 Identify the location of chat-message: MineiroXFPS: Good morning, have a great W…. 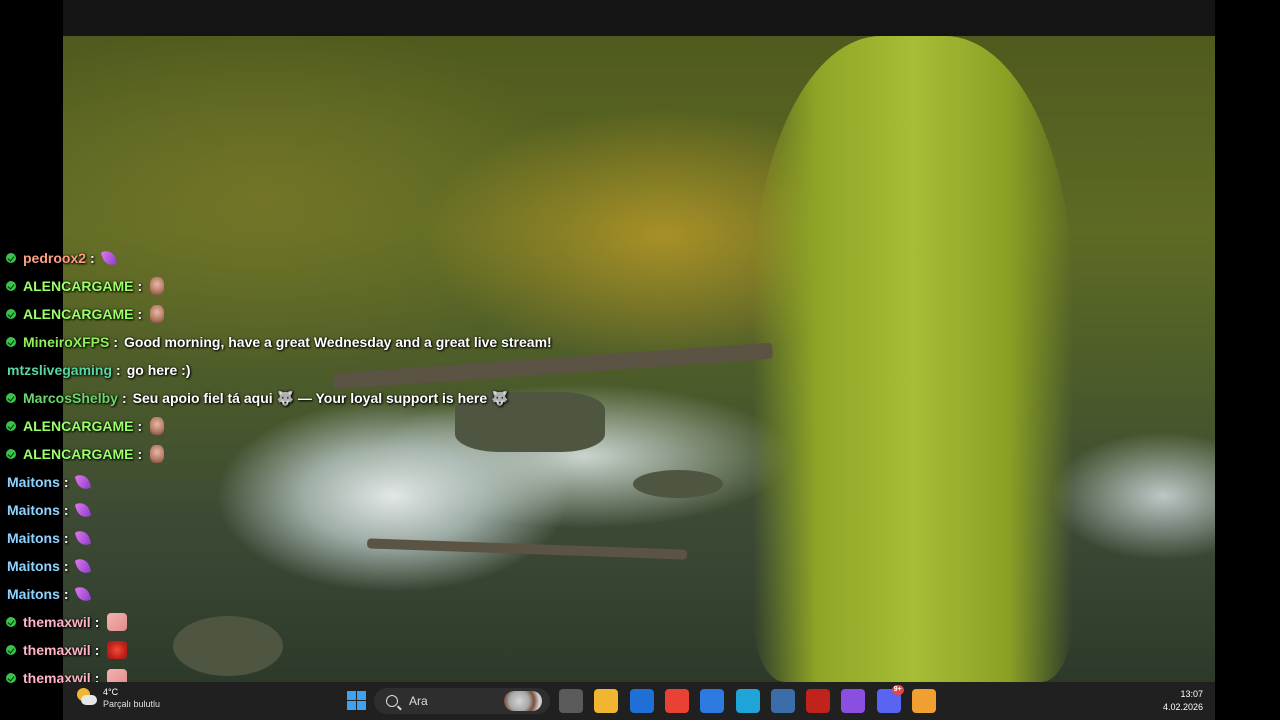
(310, 342).